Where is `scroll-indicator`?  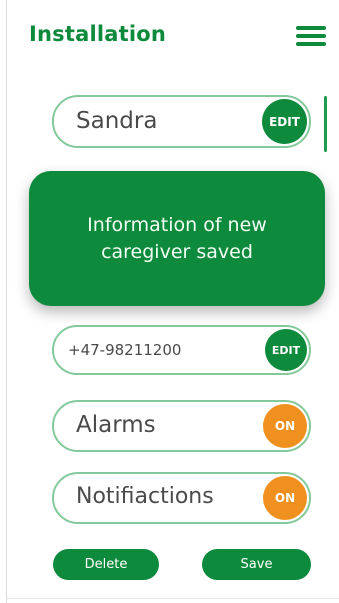
scroll-indicator is located at coordinates (325, 124).